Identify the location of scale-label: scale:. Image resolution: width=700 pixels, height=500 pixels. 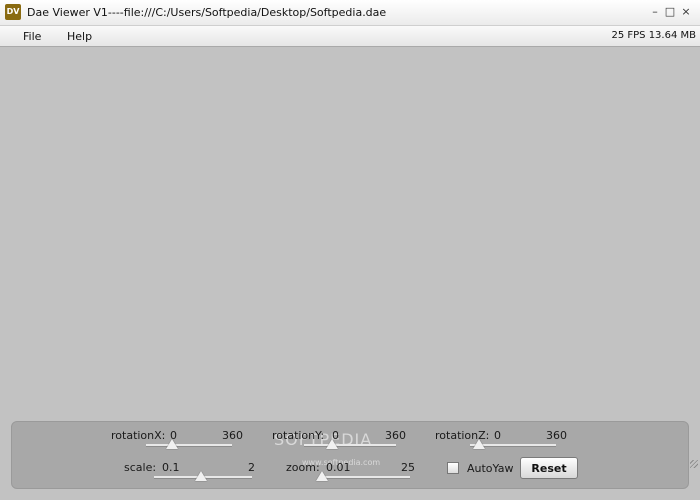
(140, 467).